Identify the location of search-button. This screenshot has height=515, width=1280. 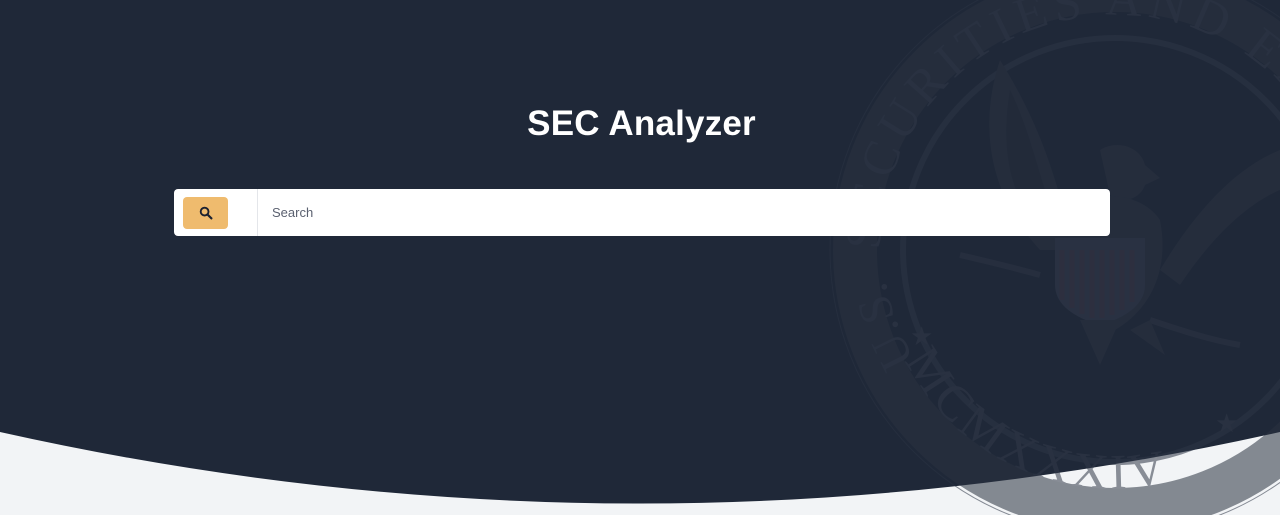
(205, 212).